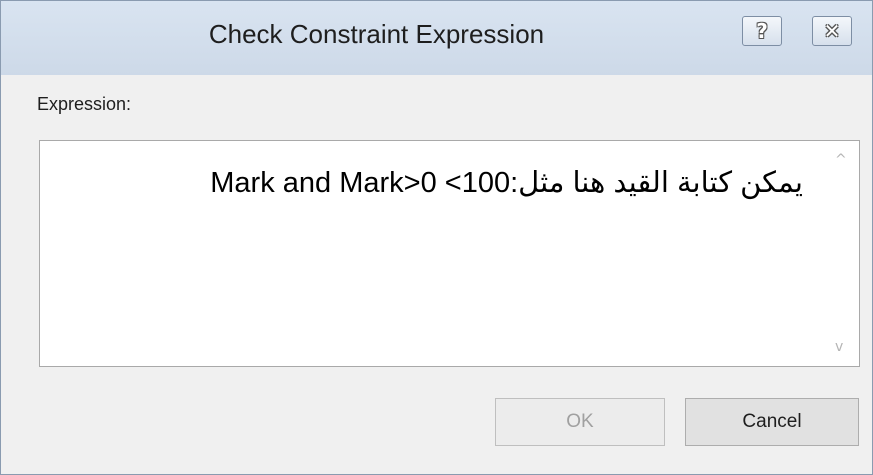 The width and height of the screenshot is (873, 475). What do you see at coordinates (842, 347) in the screenshot?
I see `scroll-down-icon: v` at bounding box center [842, 347].